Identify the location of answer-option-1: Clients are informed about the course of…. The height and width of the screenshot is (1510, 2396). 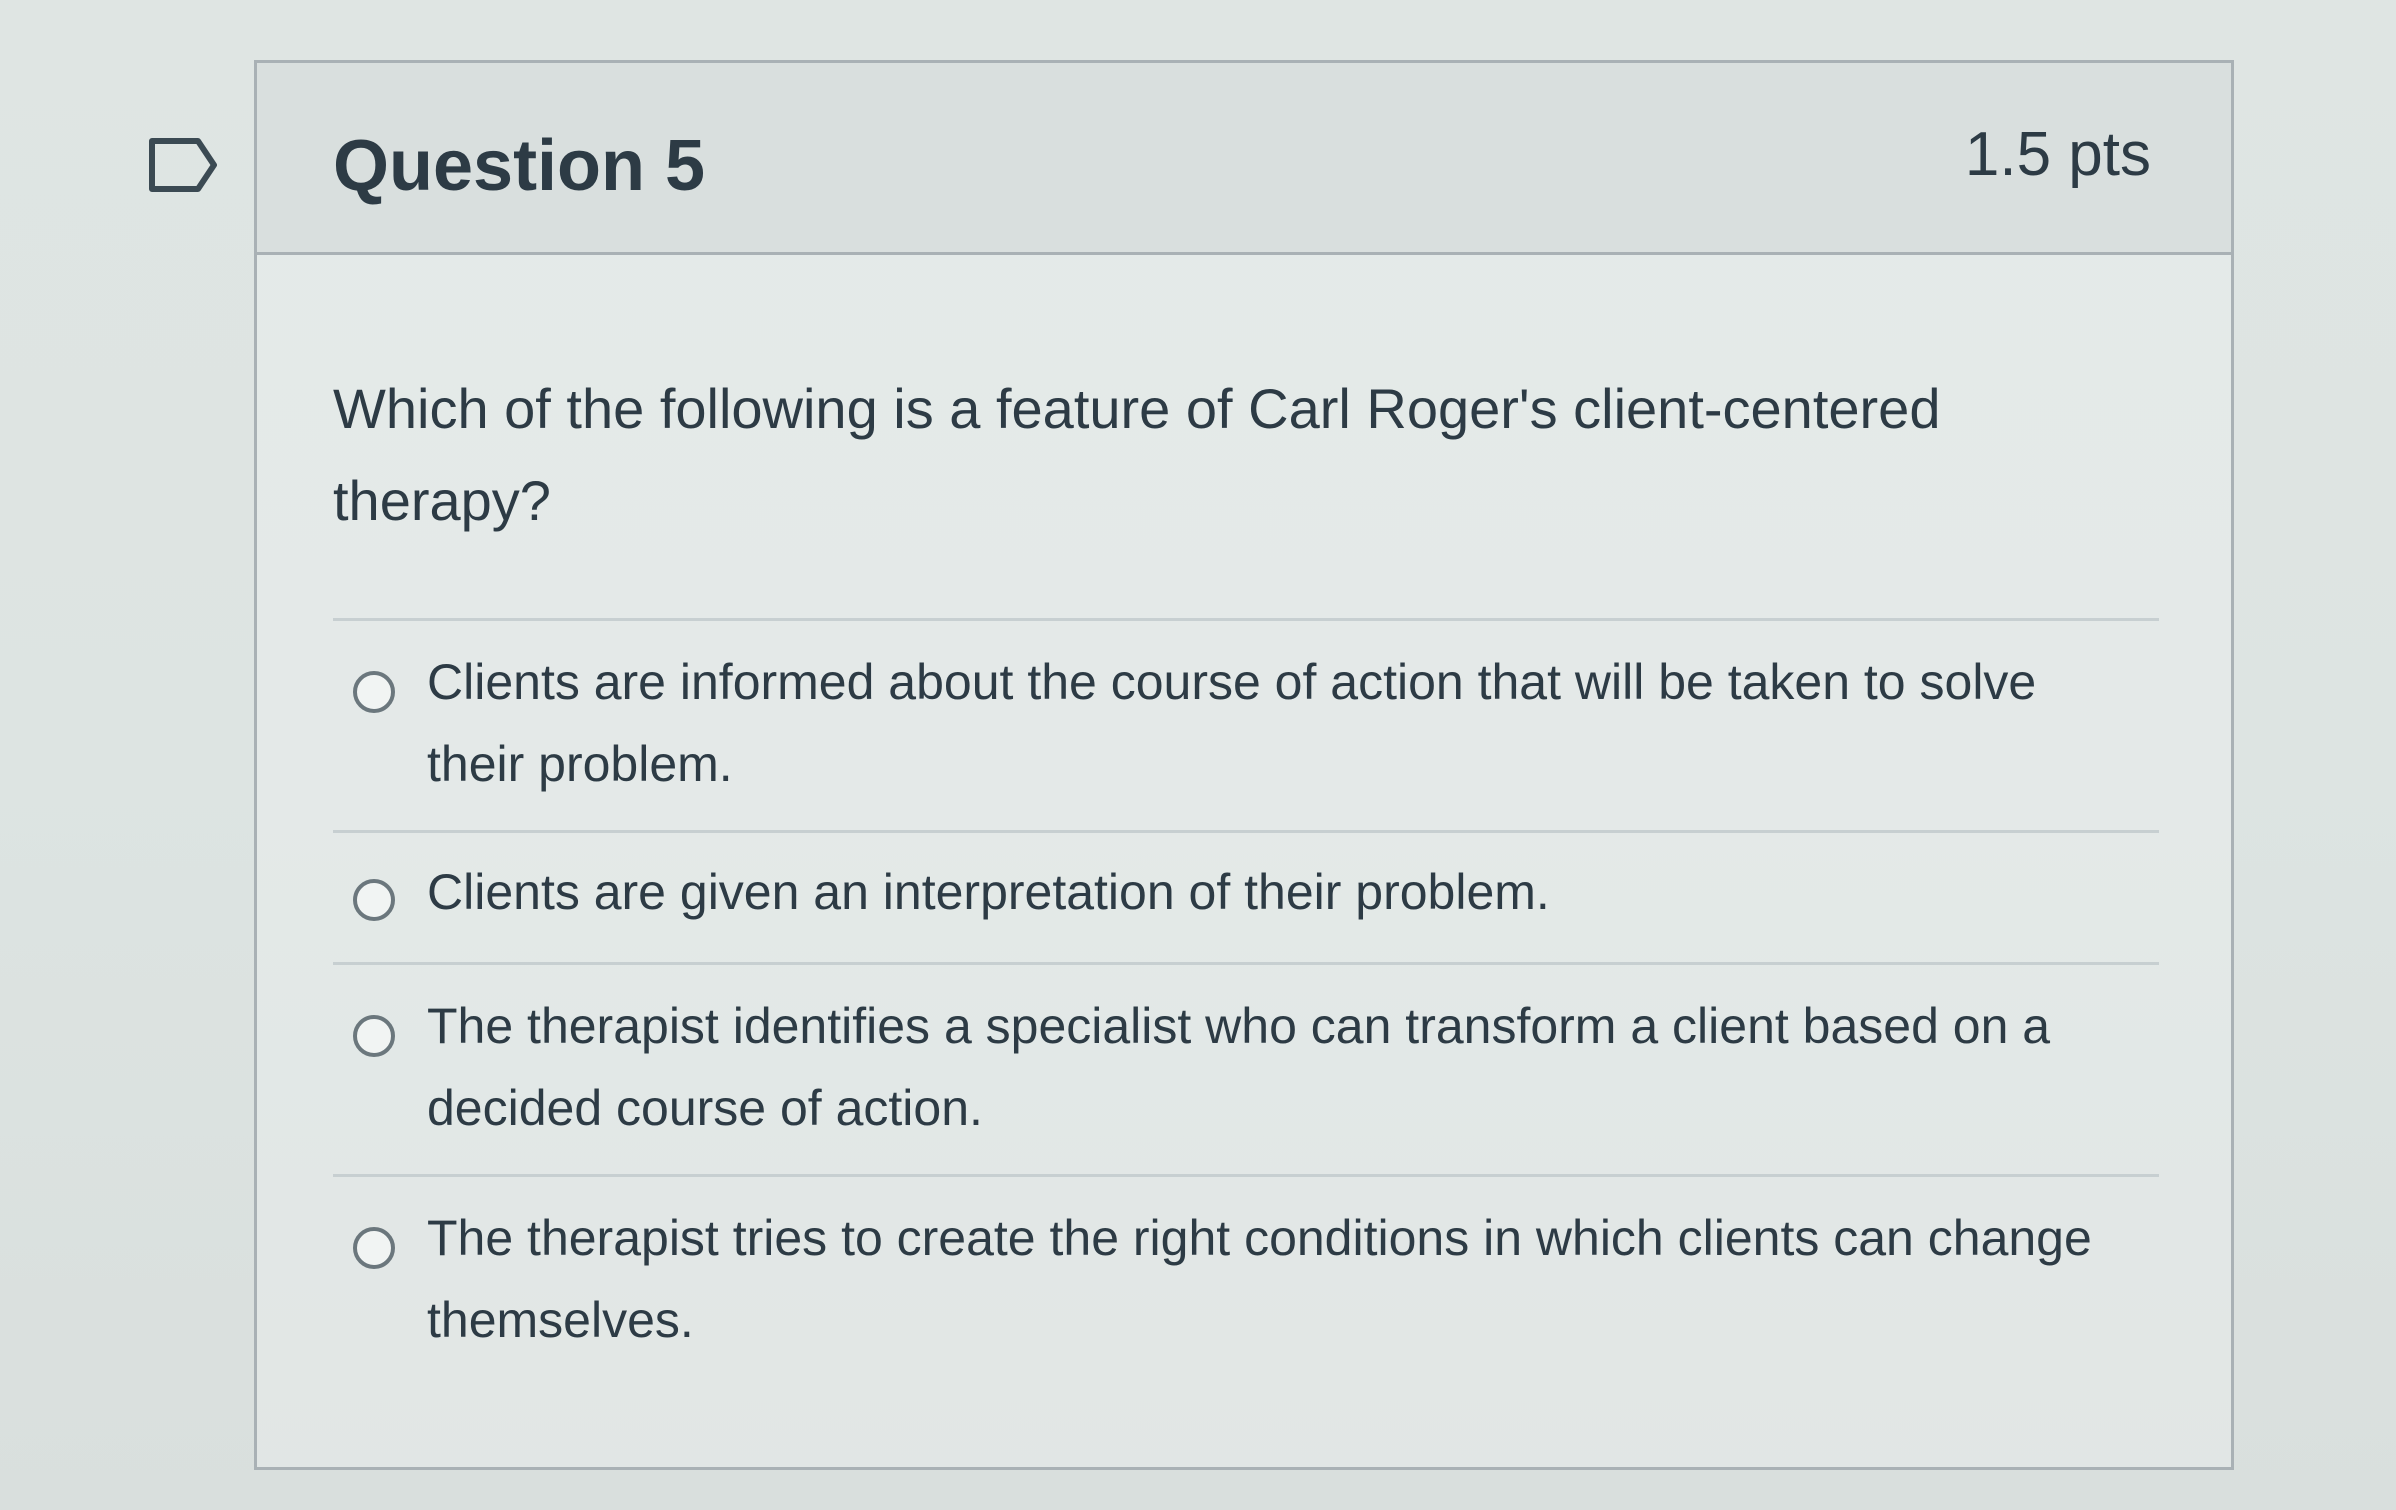
(1246, 724).